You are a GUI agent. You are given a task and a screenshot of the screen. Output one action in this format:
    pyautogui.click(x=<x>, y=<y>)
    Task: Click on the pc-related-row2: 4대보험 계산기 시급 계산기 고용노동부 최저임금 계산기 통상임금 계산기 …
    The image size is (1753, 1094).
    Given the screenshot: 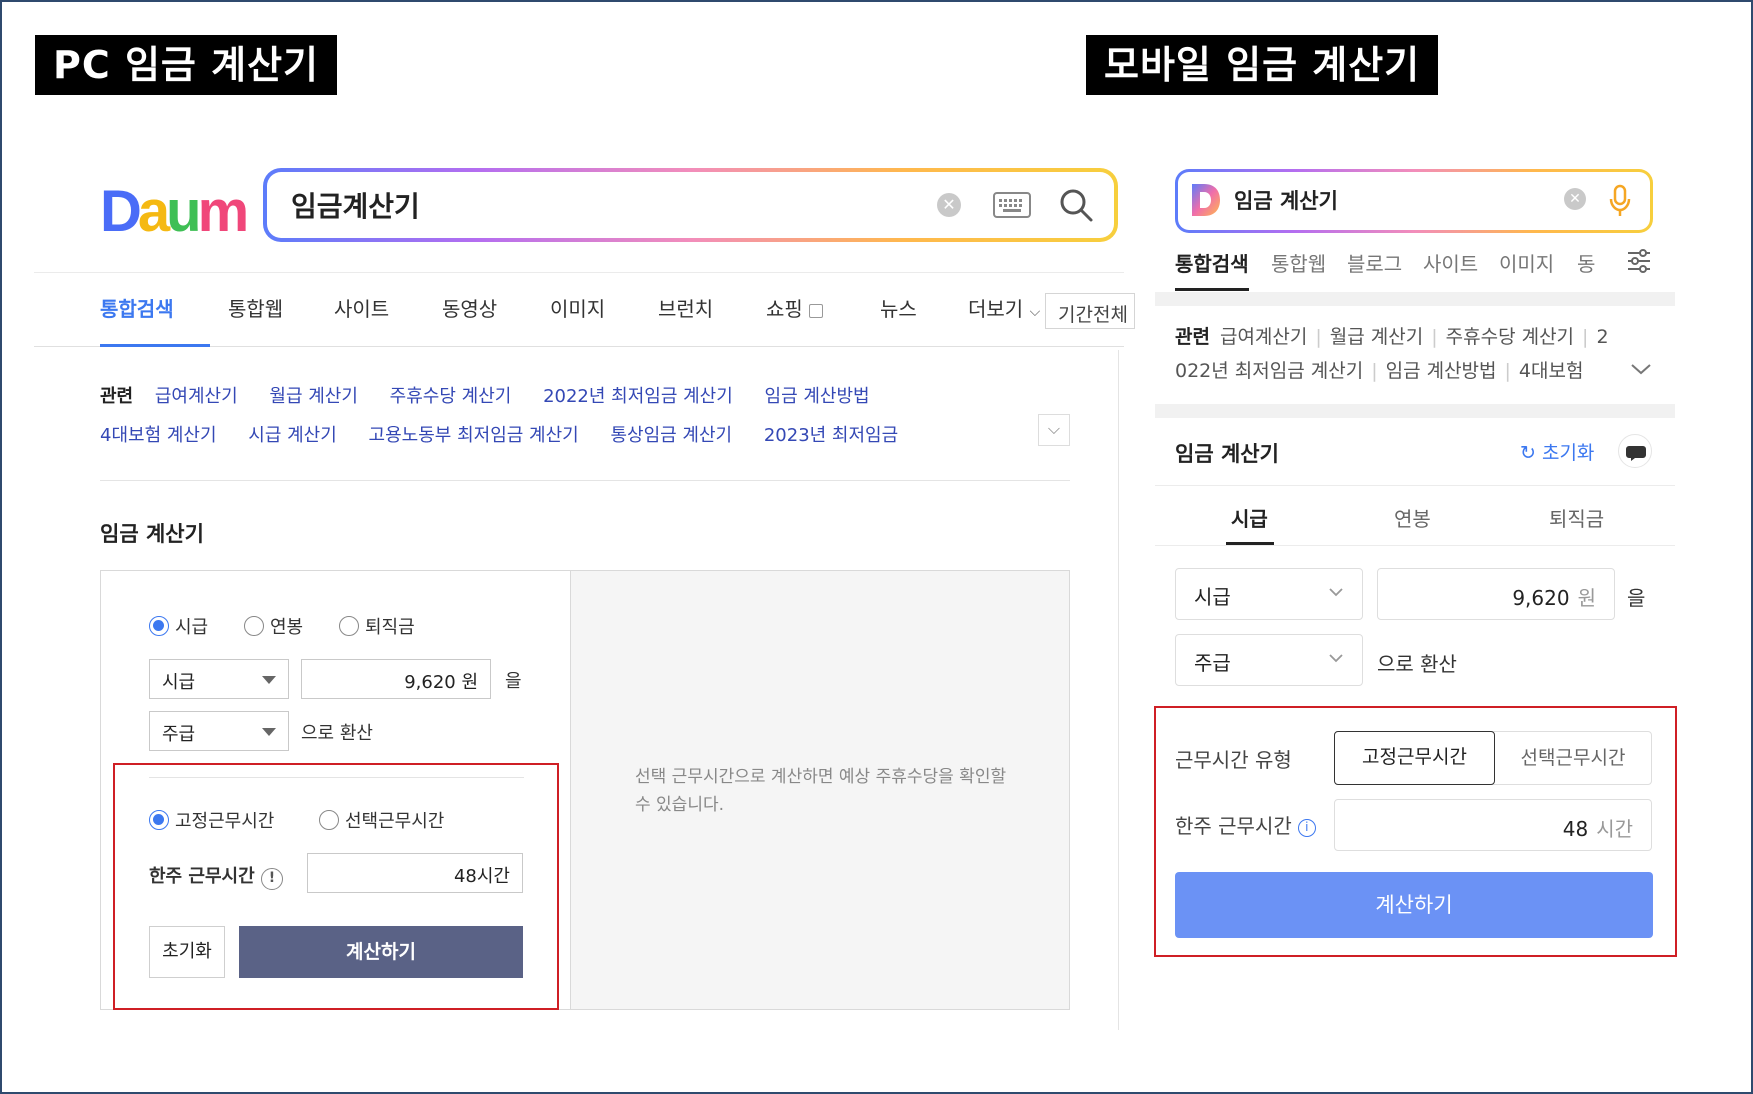 What is the action you would take?
    pyautogui.click(x=512, y=434)
    